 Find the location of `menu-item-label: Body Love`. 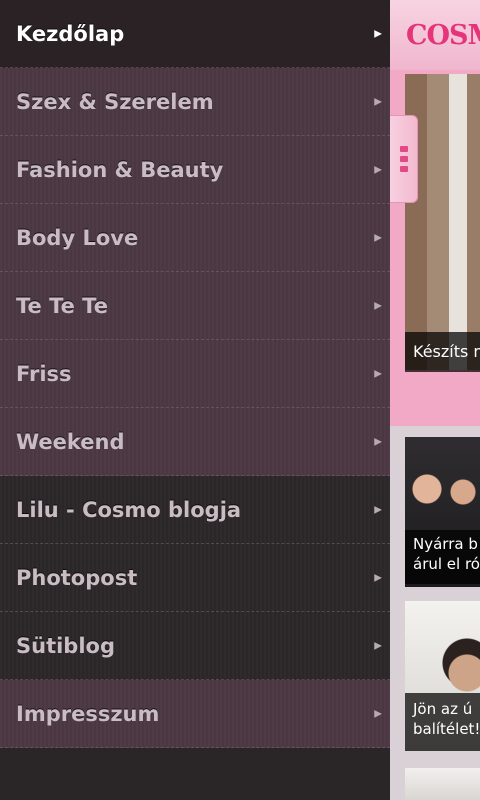

menu-item-label: Body Love is located at coordinates (77, 237).